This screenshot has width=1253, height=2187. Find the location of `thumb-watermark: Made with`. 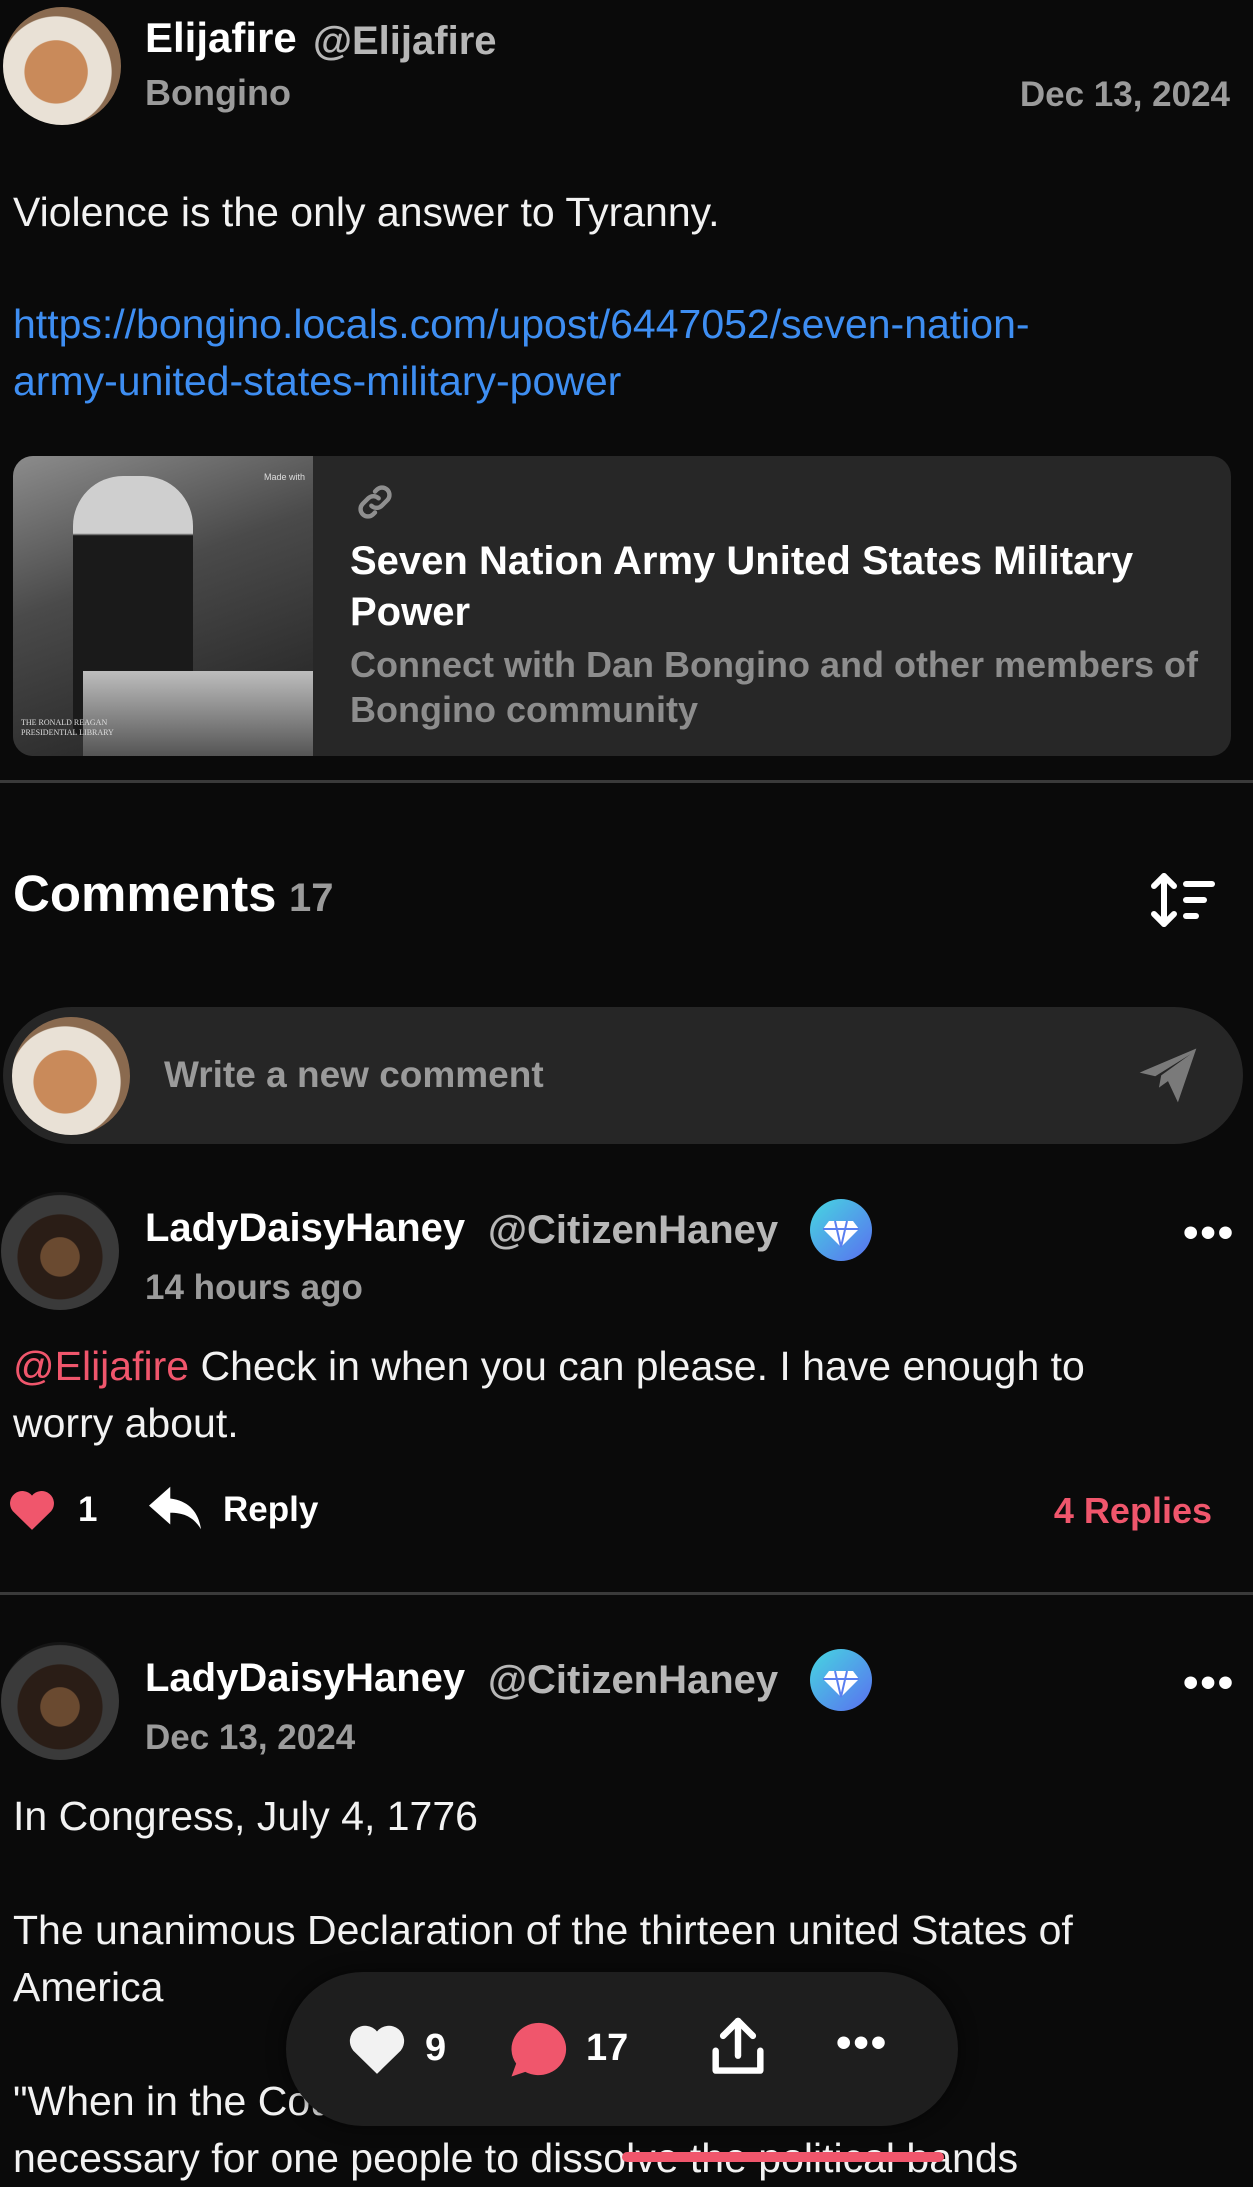

thumb-watermark: Made with is located at coordinates (284, 477).